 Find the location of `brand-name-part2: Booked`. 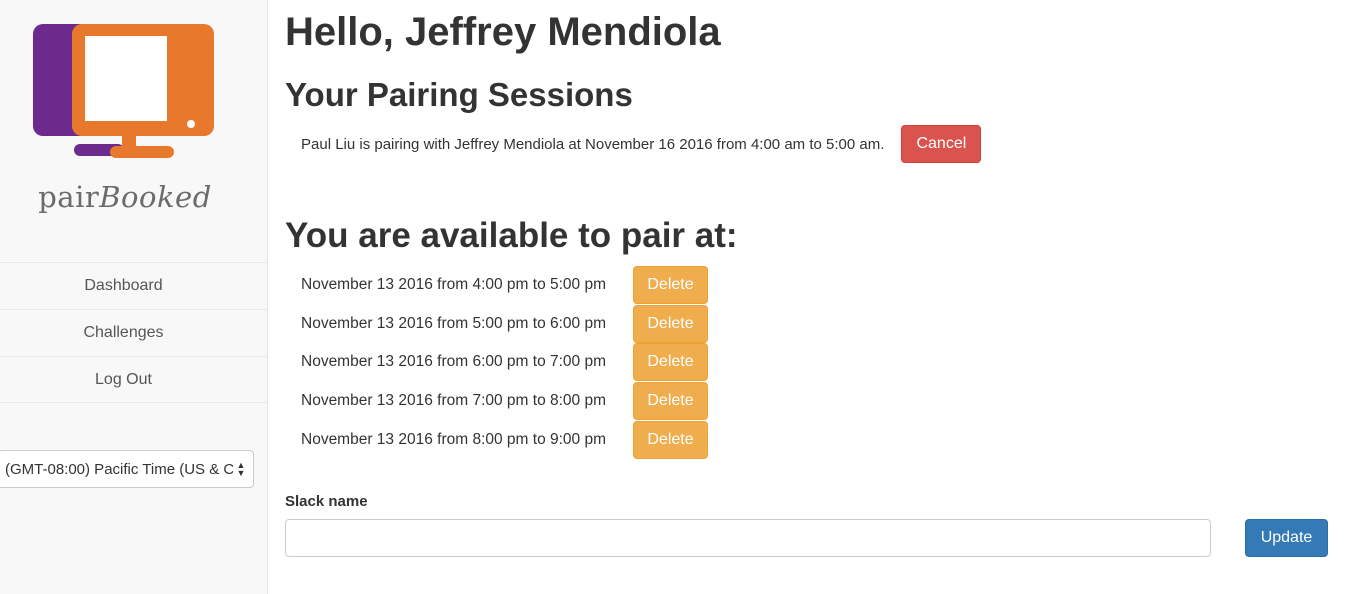

brand-name-part2: Booked is located at coordinates (155, 197).